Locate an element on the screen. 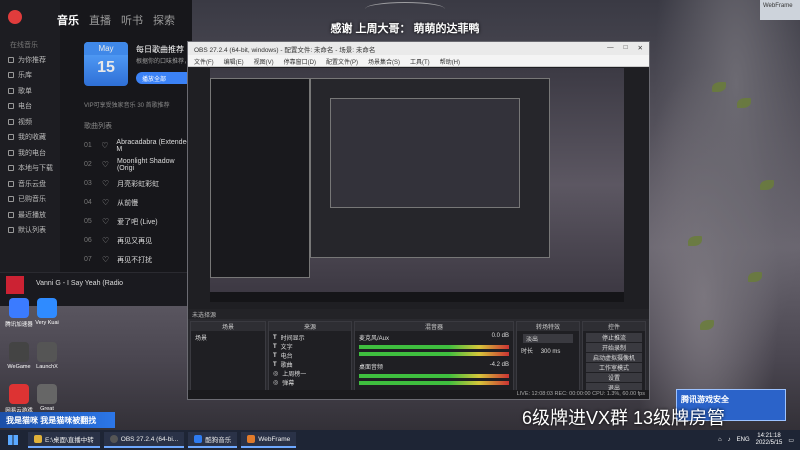 Image resolution: width=800 pixels, height=450 pixels. daily-card: May 15 is located at coordinates (106, 64).